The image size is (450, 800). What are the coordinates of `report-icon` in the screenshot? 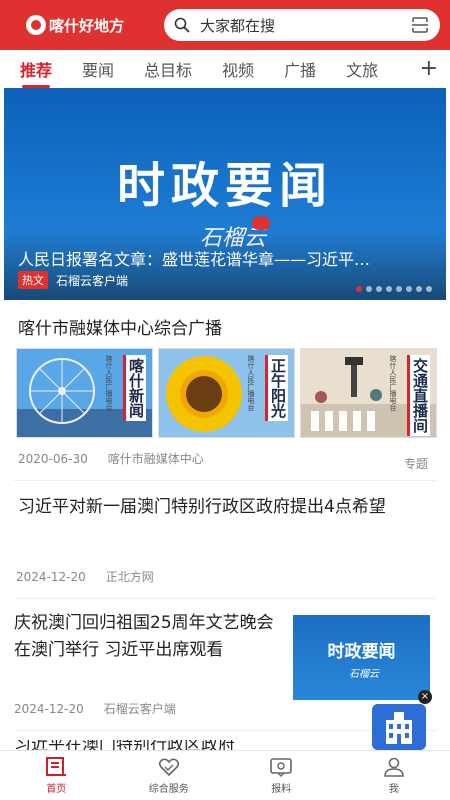 It's located at (281, 767).